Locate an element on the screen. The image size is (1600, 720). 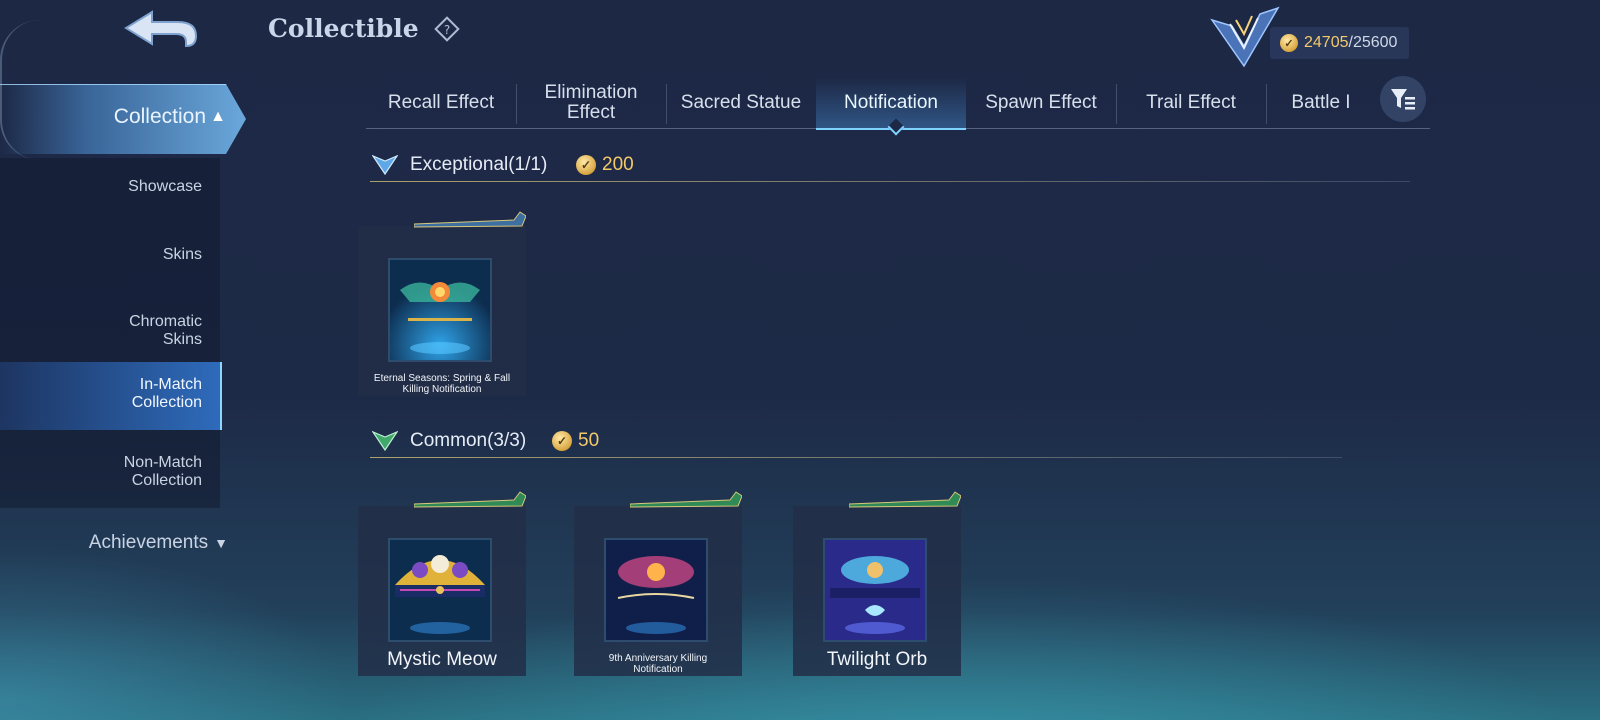
sidebar-item-non-match-collection: Non-Match Collection is located at coordinates (110, 474).